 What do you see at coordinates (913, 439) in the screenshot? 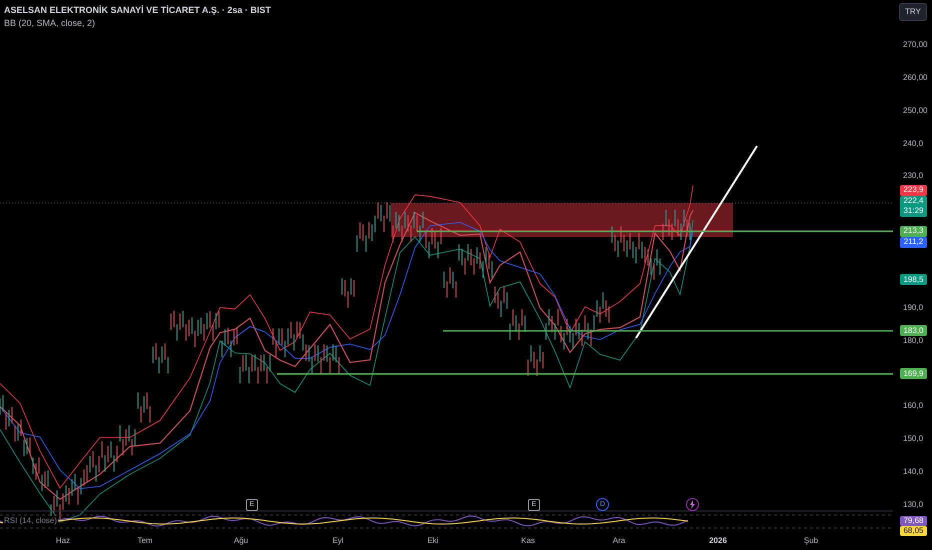
I see `price-axis-label: 150,0` at bounding box center [913, 439].